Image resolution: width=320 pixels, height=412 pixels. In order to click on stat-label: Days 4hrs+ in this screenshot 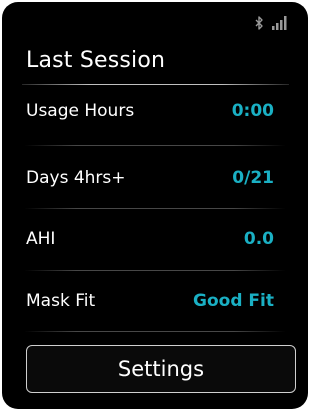, I will do `click(76, 178)`.